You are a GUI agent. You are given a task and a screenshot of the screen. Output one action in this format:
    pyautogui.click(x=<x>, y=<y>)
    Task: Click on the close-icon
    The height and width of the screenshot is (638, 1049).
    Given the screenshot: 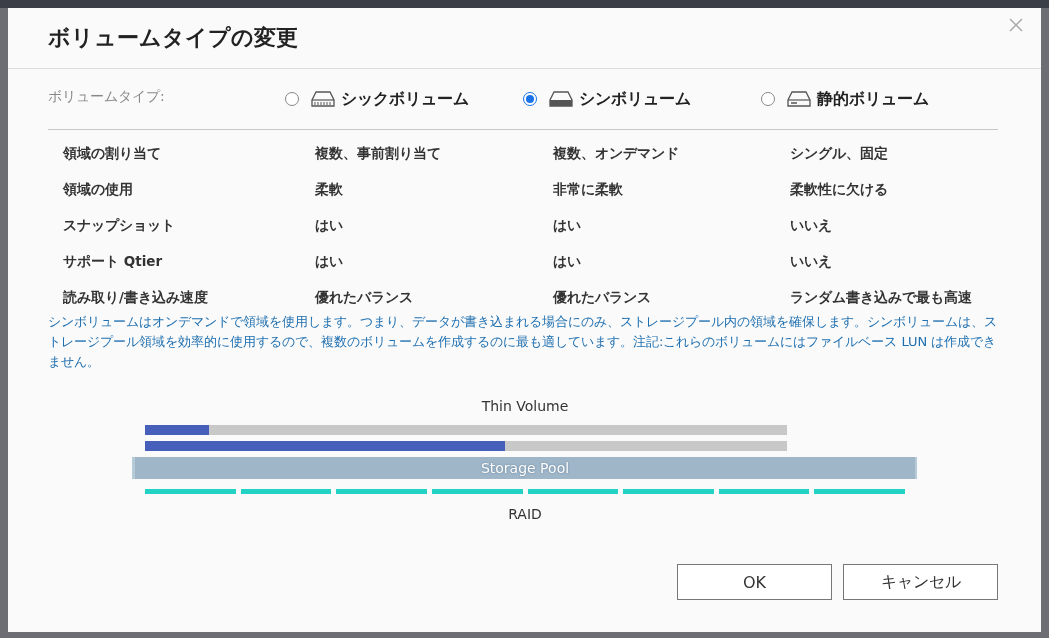 What is the action you would take?
    pyautogui.click(x=1016, y=25)
    